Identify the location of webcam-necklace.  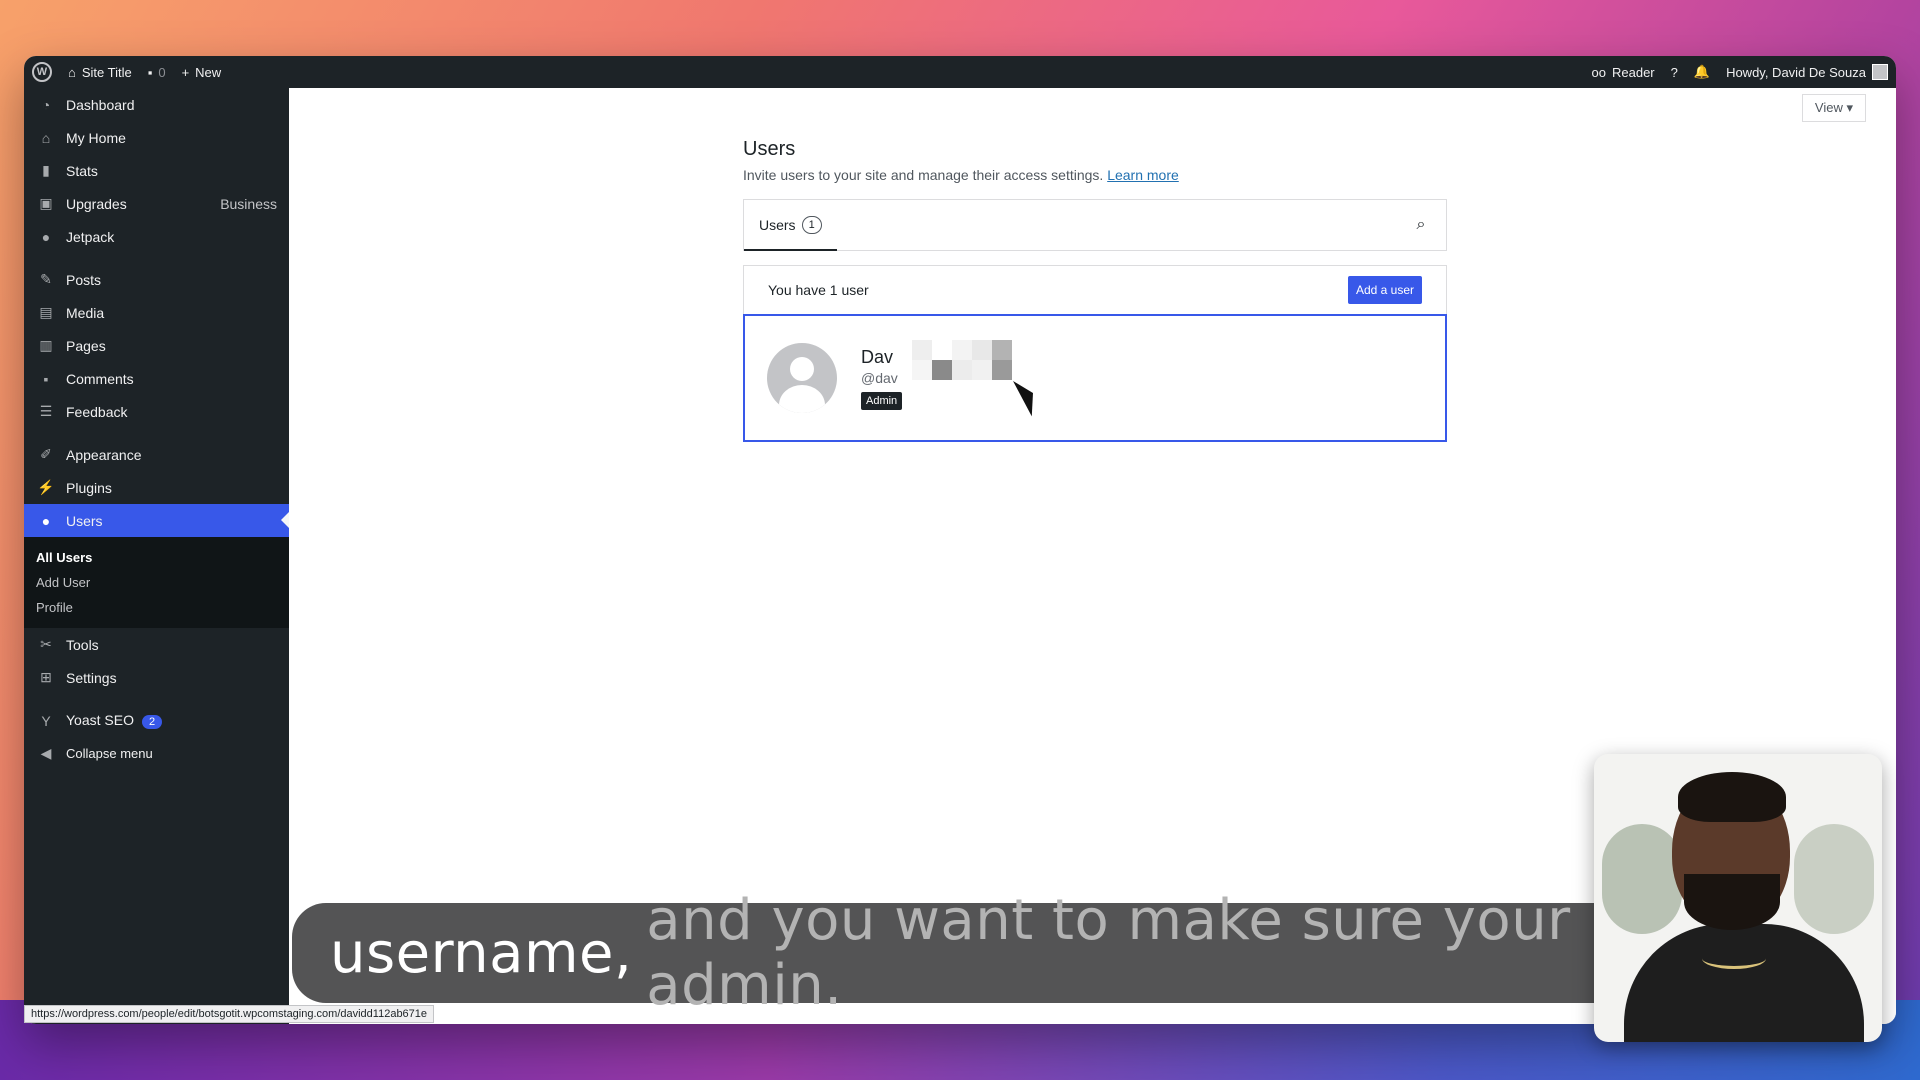
(1734, 958).